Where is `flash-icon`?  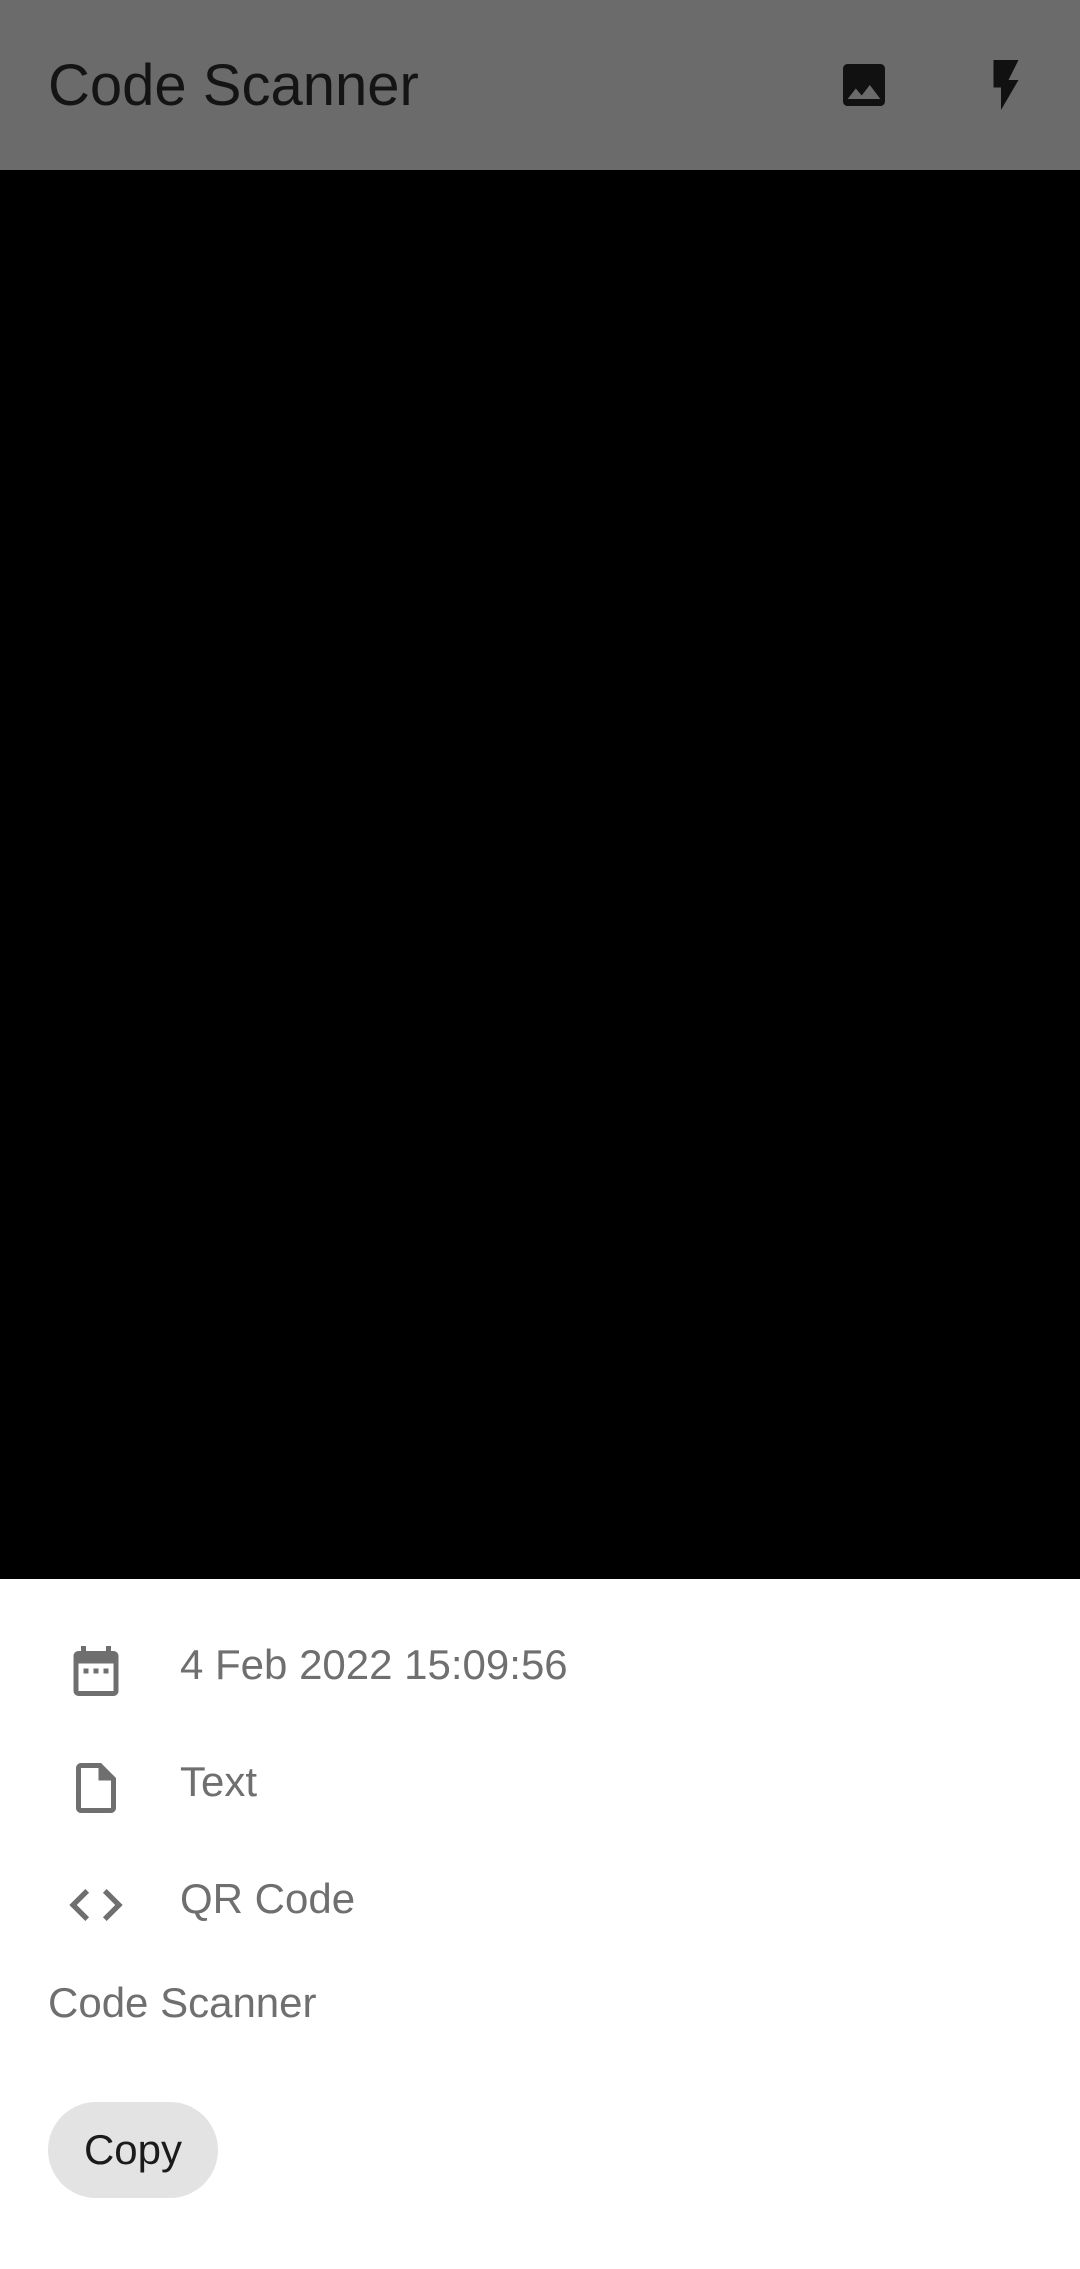
flash-icon is located at coordinates (1006, 85).